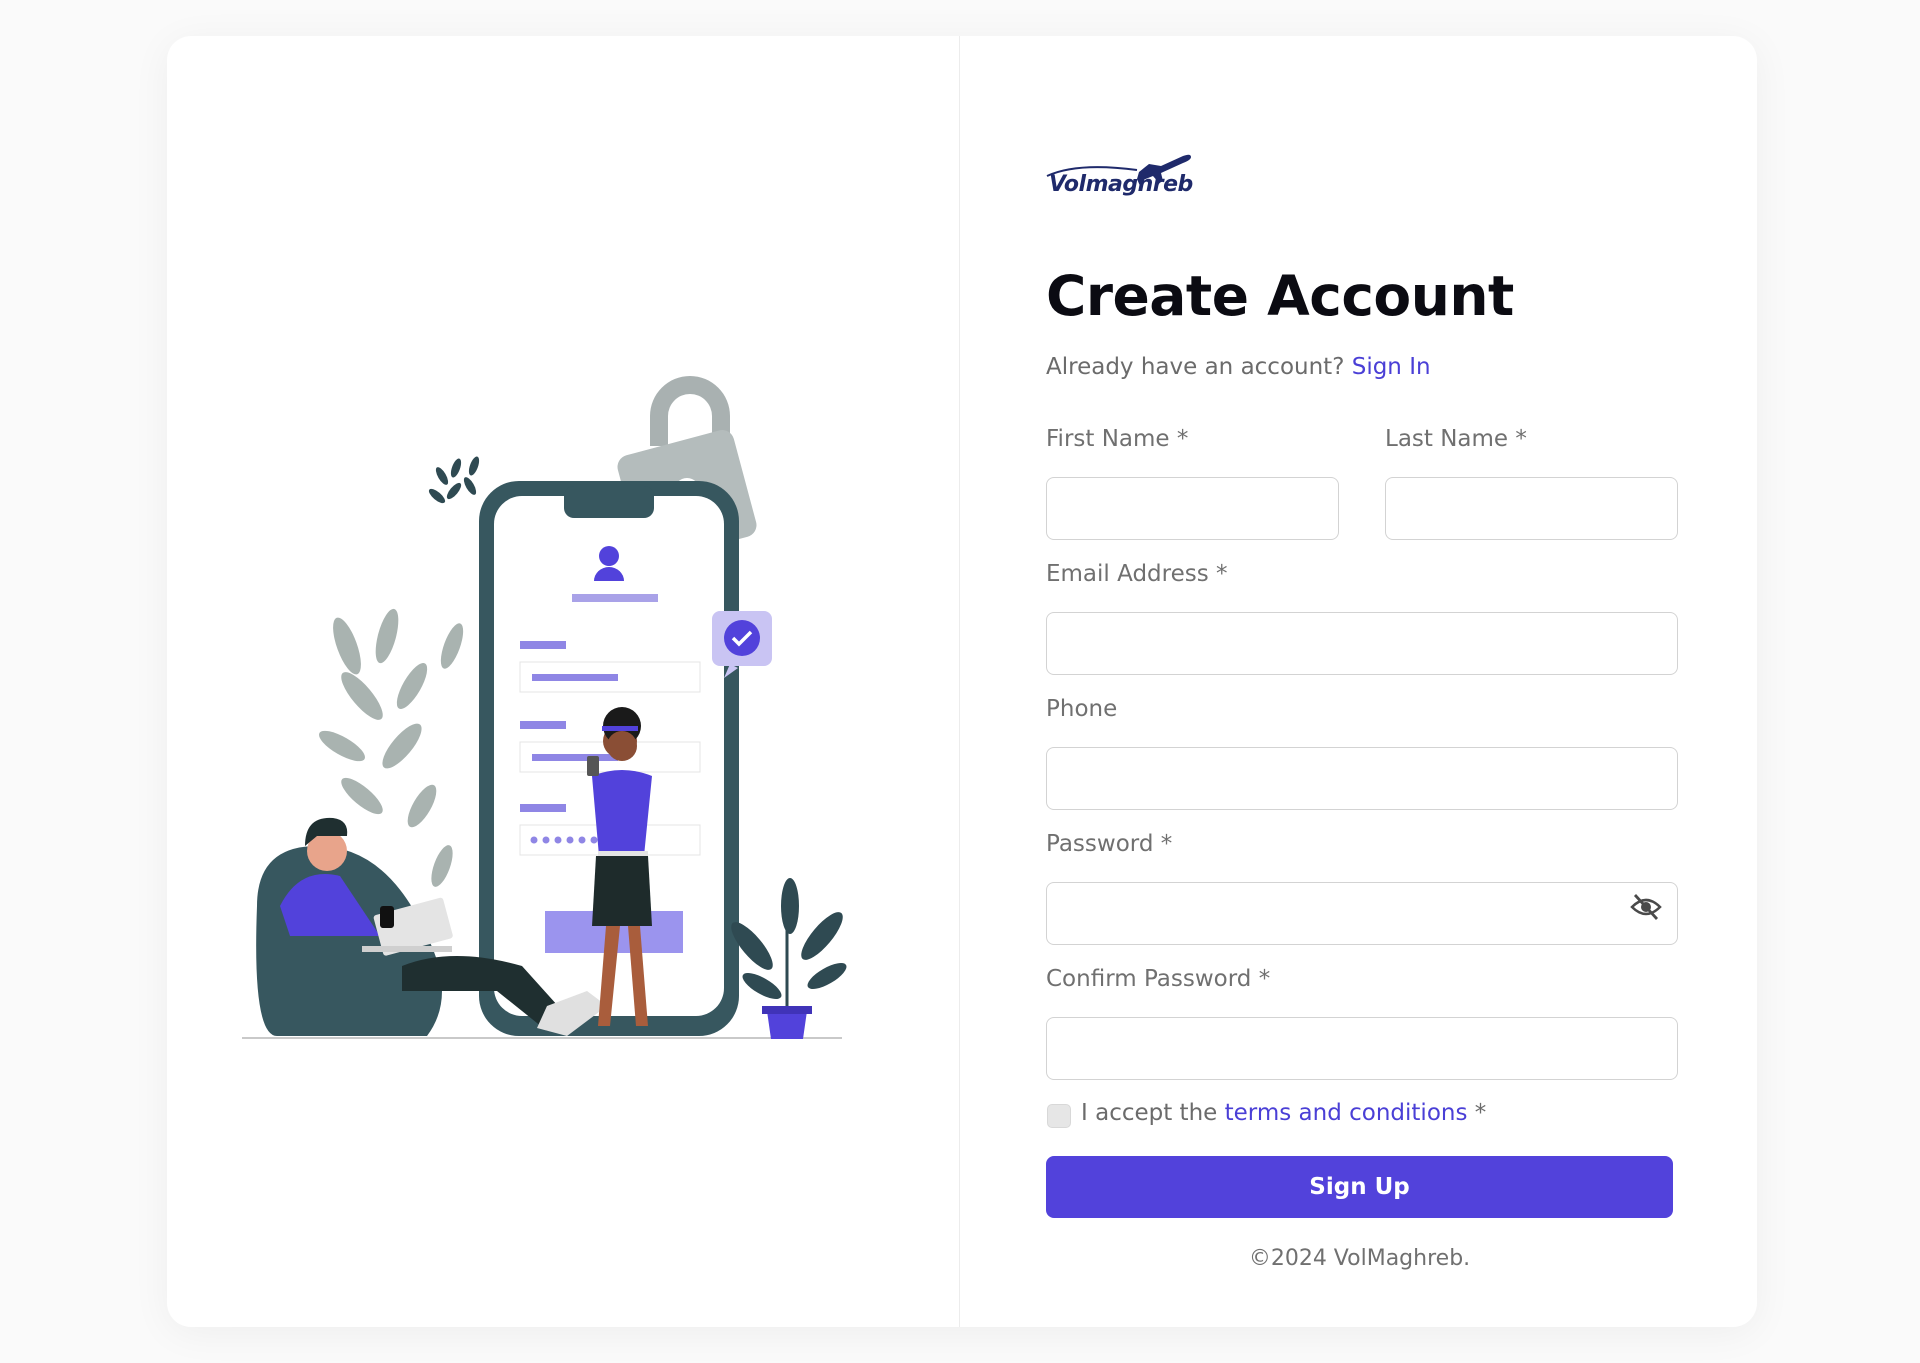  Describe the element at coordinates (1121, 184) in the screenshot. I see `logo-text: Volmaghreb` at that location.